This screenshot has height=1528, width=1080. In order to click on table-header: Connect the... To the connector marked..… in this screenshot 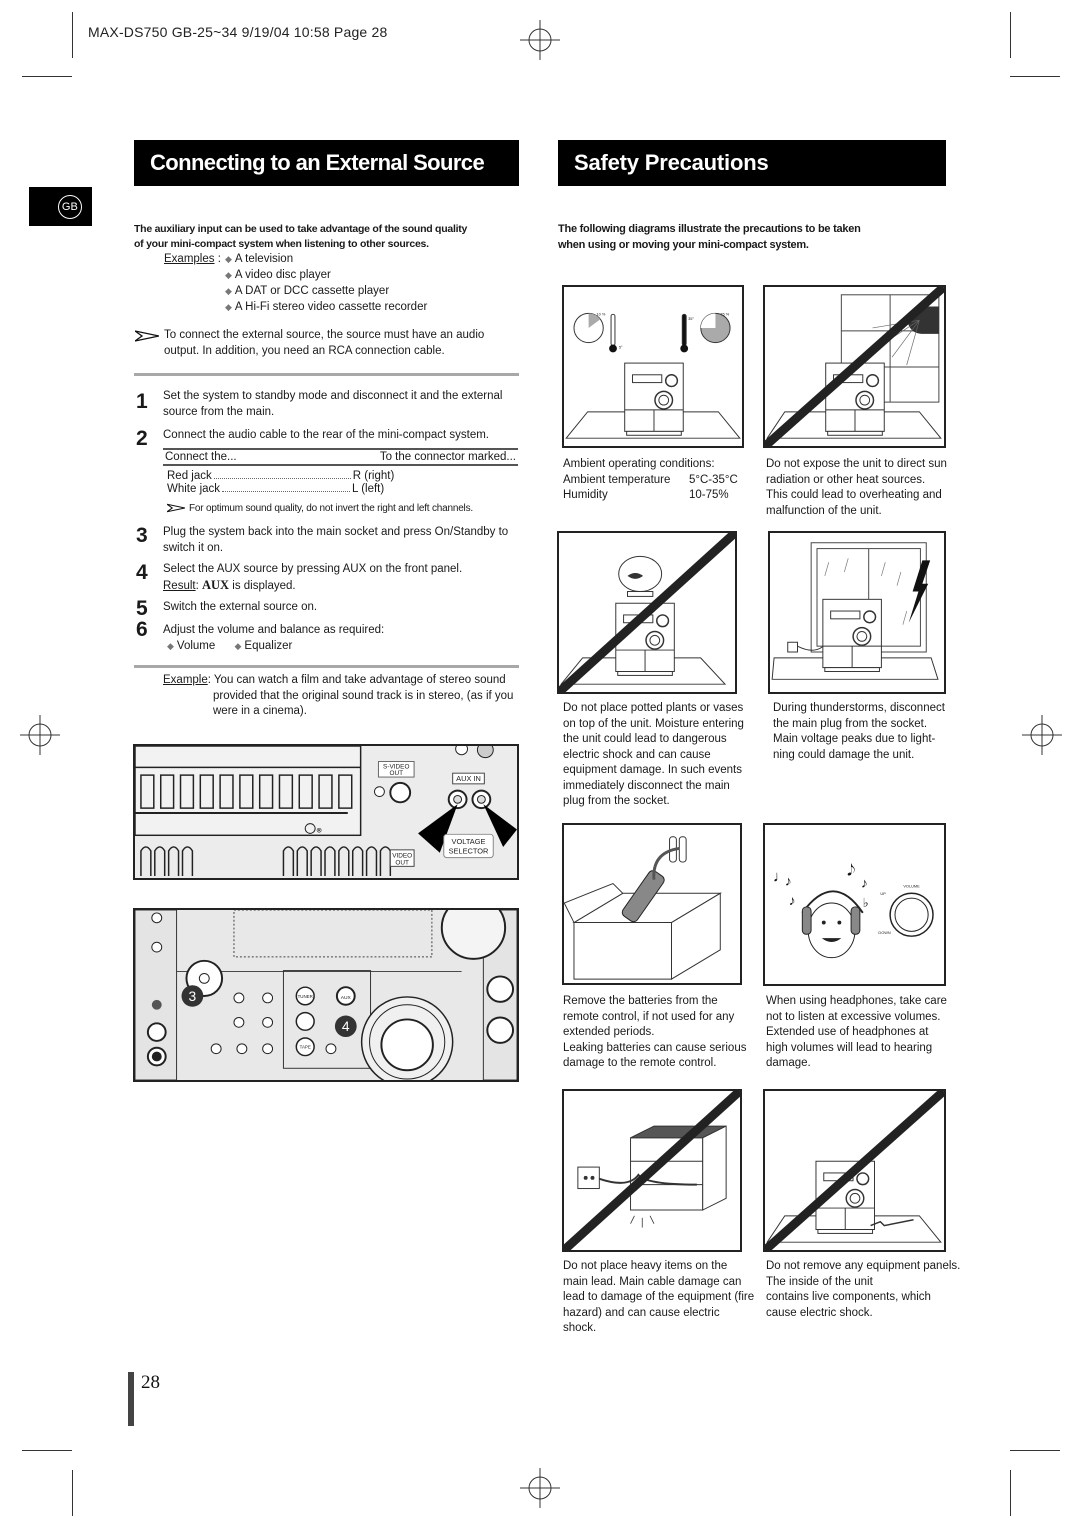, I will do `click(340, 457)`.